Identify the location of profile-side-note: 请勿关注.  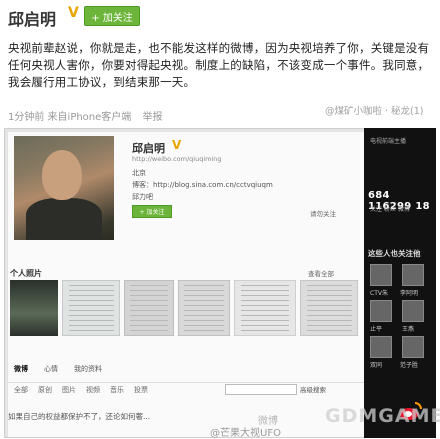
(323, 213).